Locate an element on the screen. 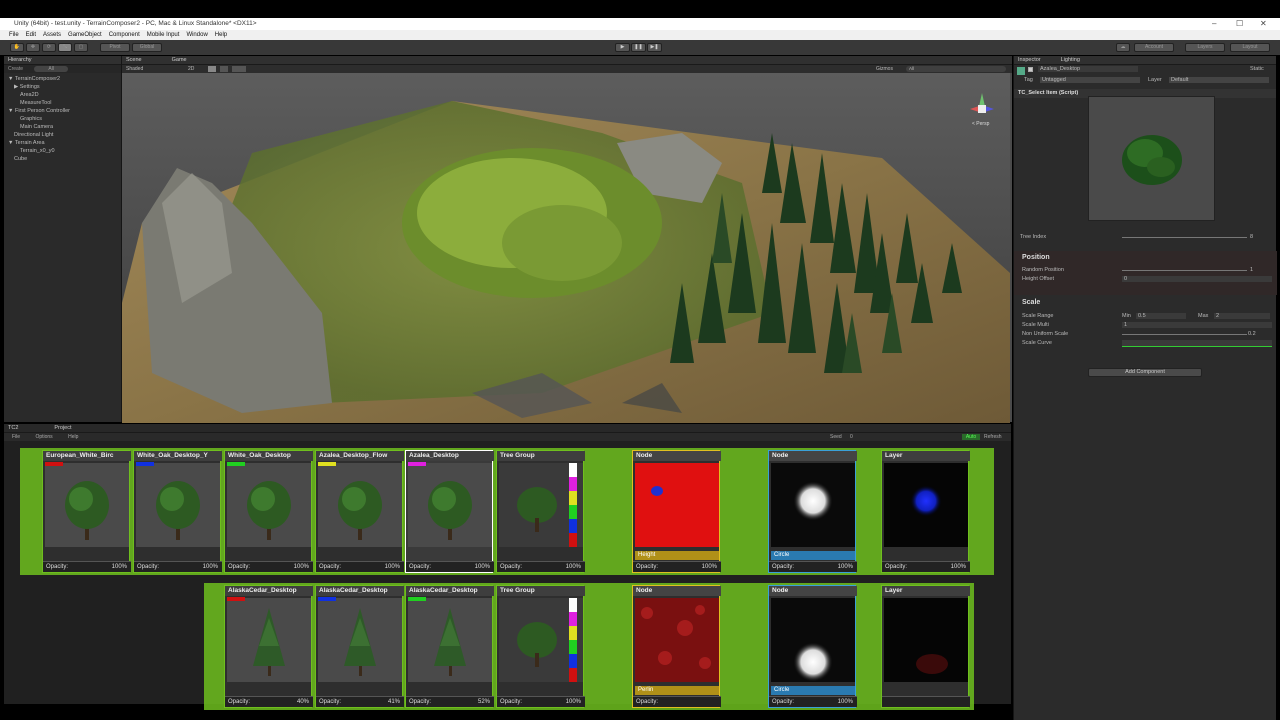 The image size is (1280, 720). rotate-tool-icon: ⟳ is located at coordinates (49, 47).